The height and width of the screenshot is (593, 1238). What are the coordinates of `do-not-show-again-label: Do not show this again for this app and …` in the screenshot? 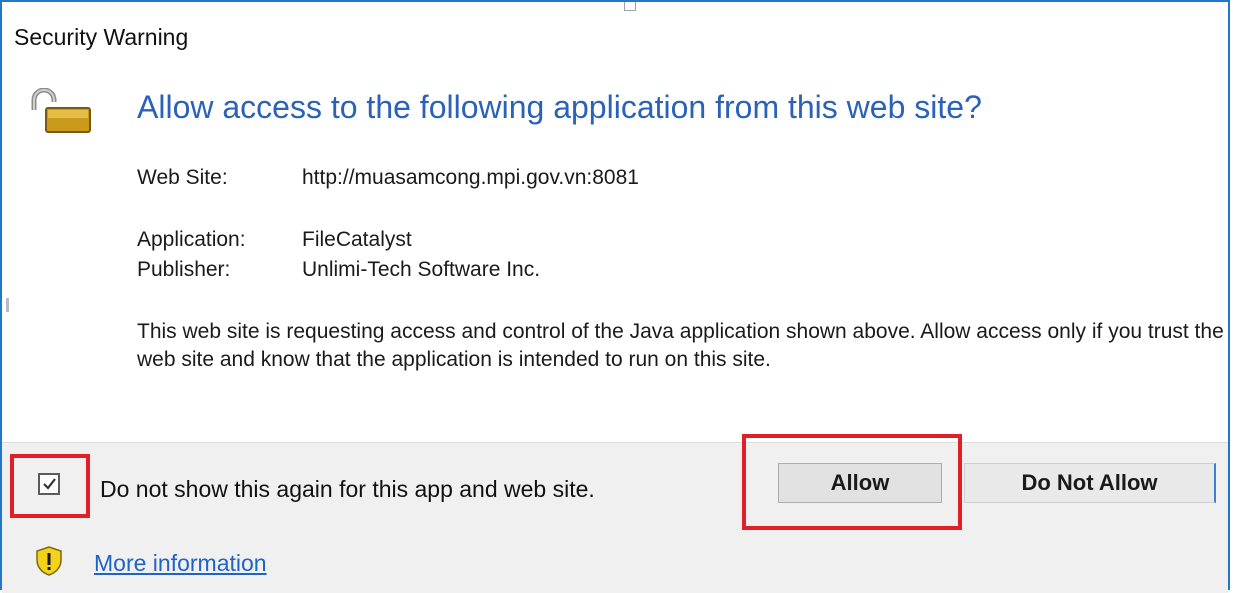 It's located at (347, 489).